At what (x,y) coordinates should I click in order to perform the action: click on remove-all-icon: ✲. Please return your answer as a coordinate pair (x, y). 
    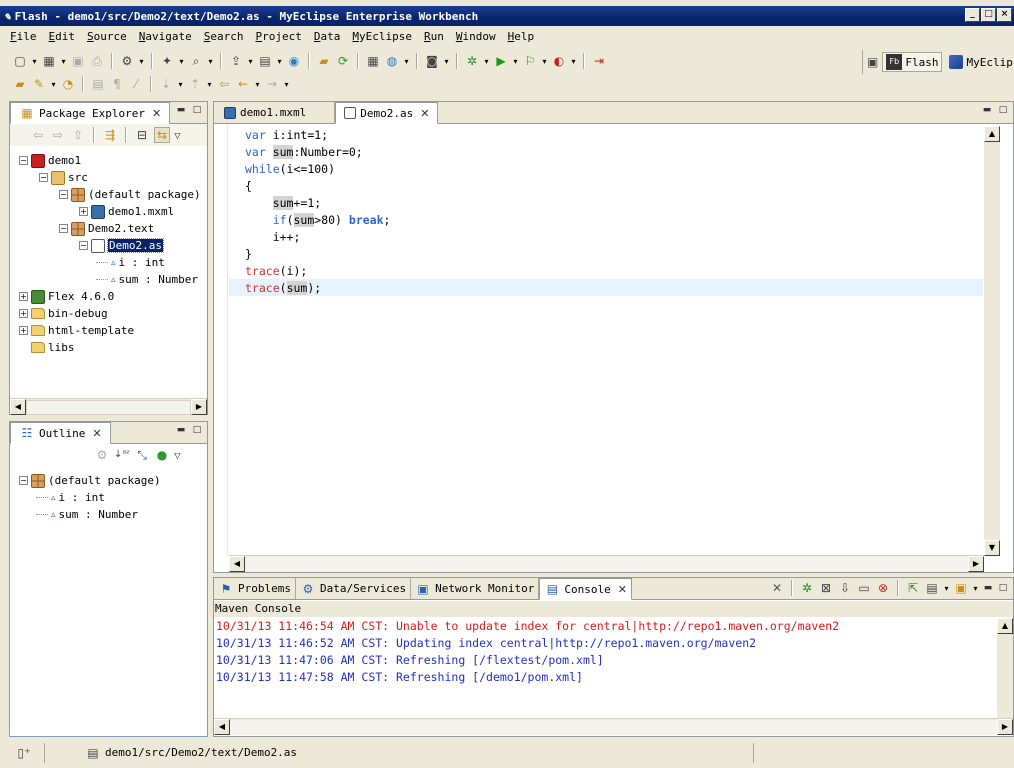
    Looking at the image, I should click on (807, 588).